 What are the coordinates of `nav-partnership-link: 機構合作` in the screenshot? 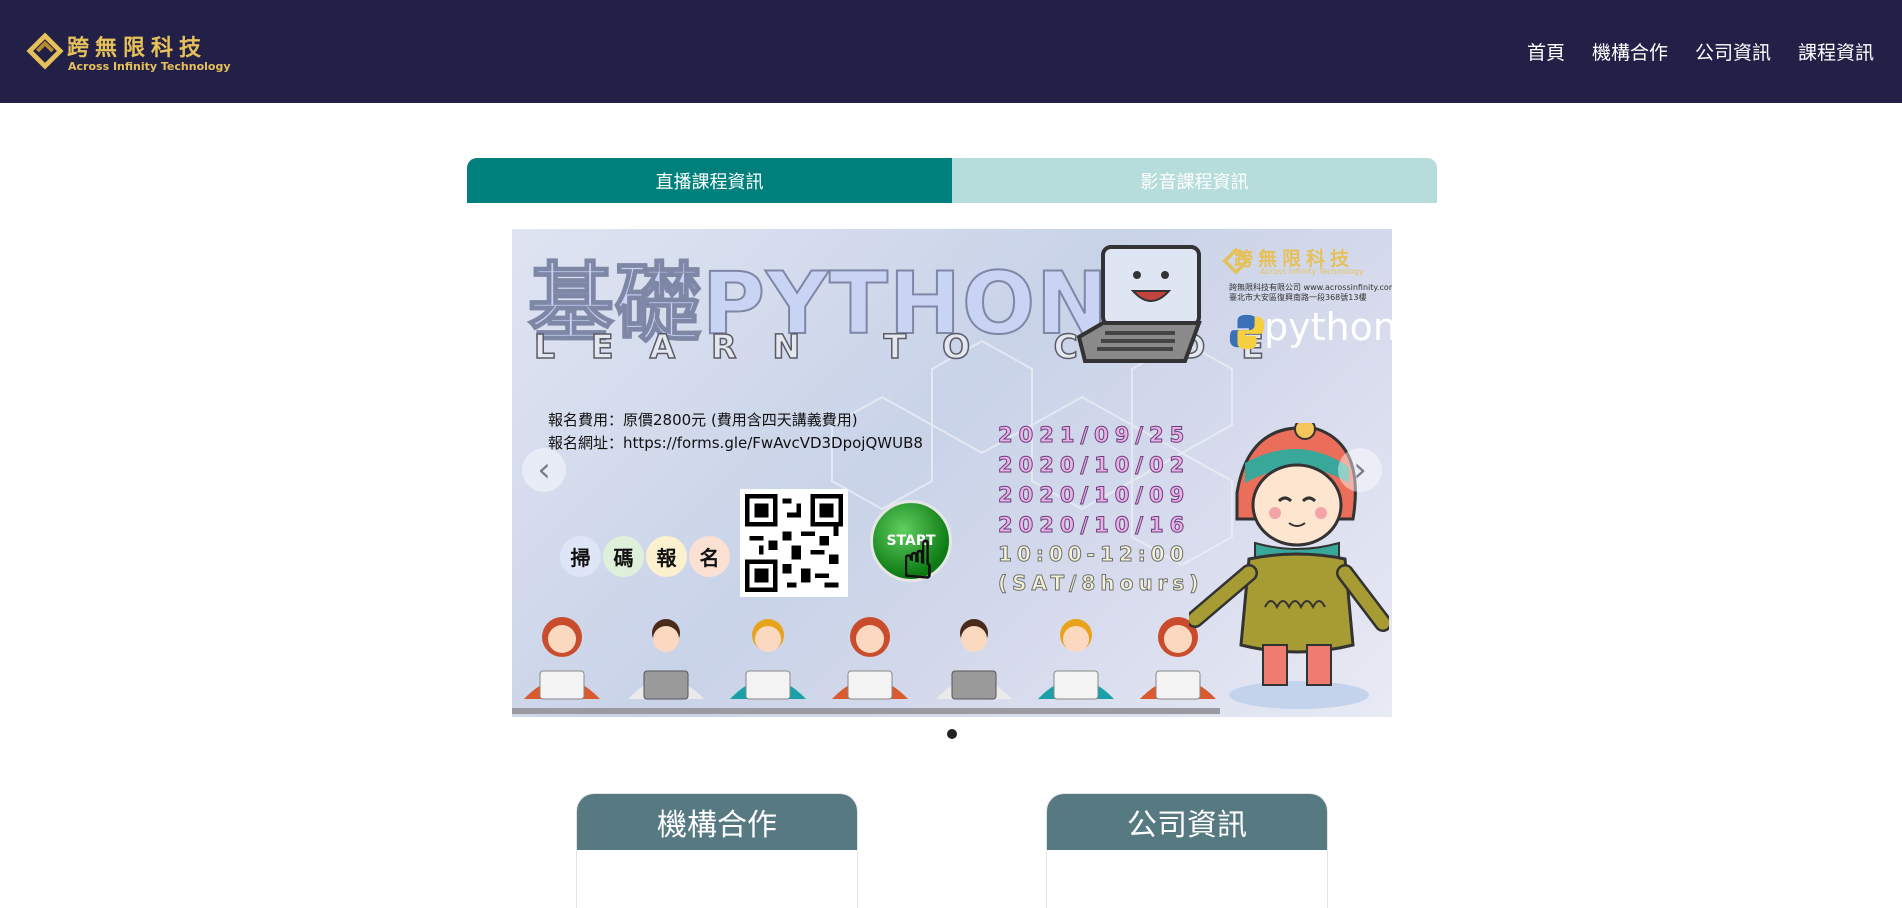 It's located at (1630, 51).